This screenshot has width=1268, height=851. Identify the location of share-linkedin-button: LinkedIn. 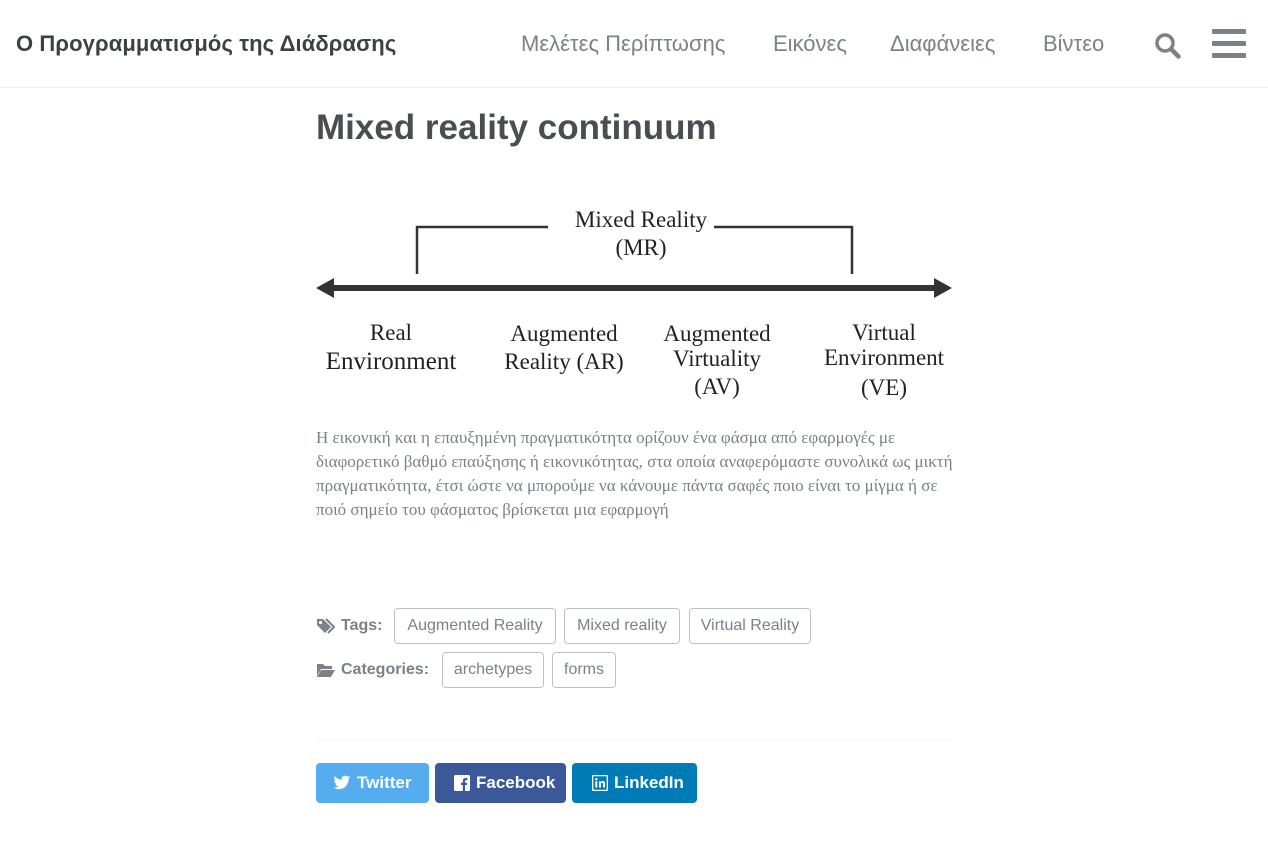
(634, 783).